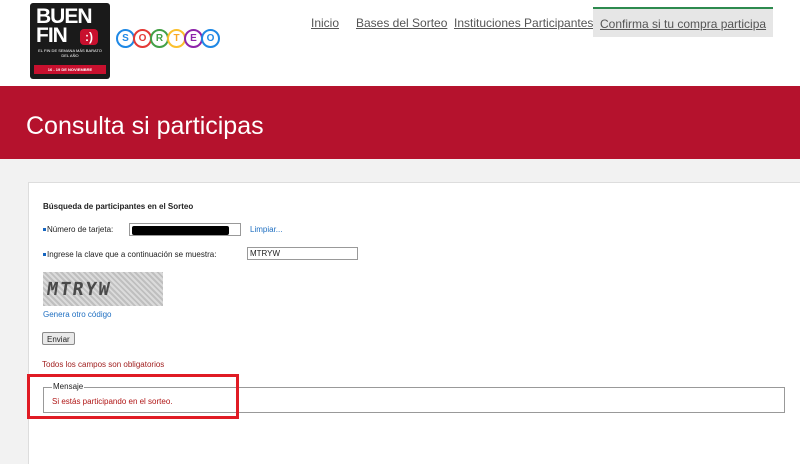  I want to click on required-note: Todos los campos son obligatorios, so click(103, 364).